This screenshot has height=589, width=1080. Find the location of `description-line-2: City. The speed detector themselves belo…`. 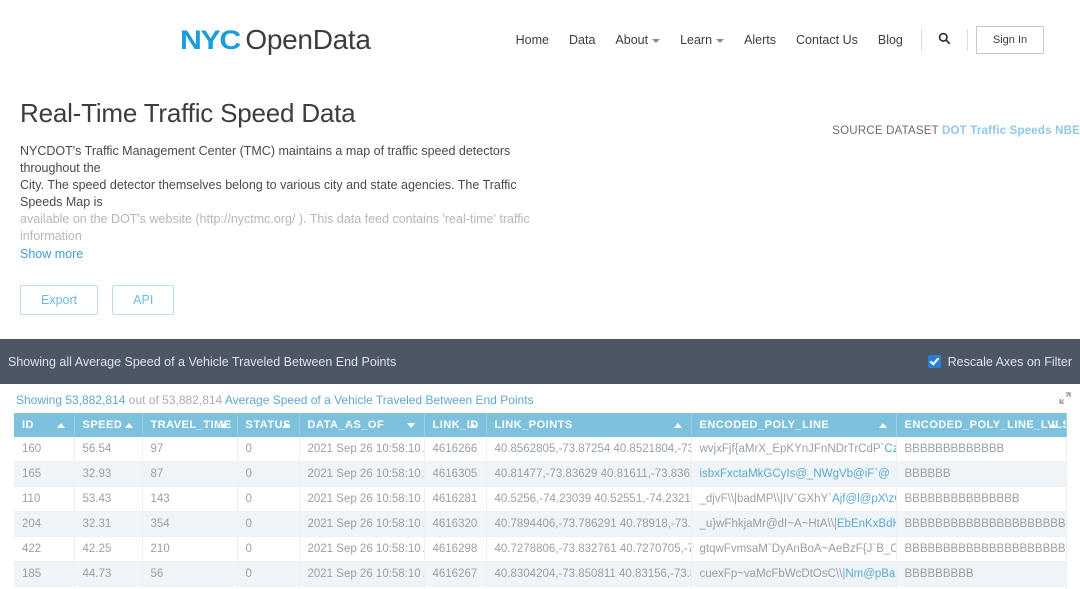

description-line-2: City. The speed detector themselves belo… is located at coordinates (268, 193).